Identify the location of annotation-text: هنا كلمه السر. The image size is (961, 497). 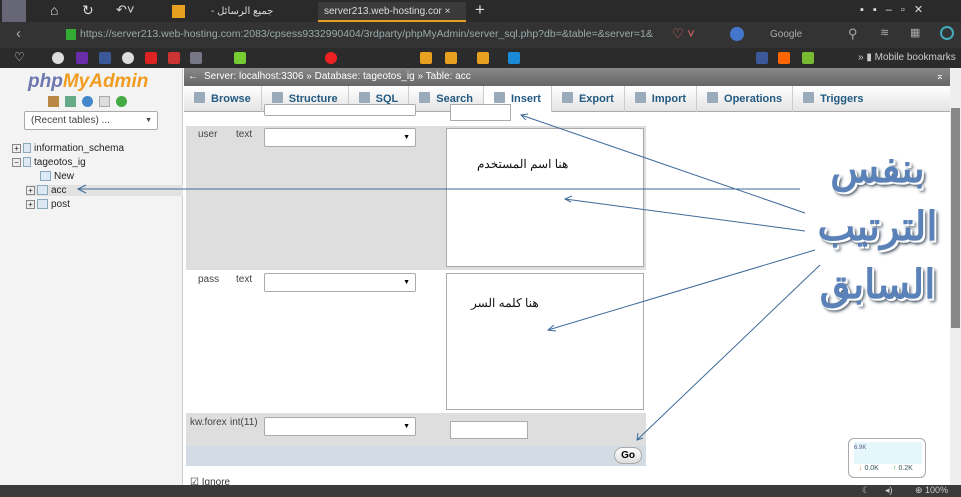
(505, 303).